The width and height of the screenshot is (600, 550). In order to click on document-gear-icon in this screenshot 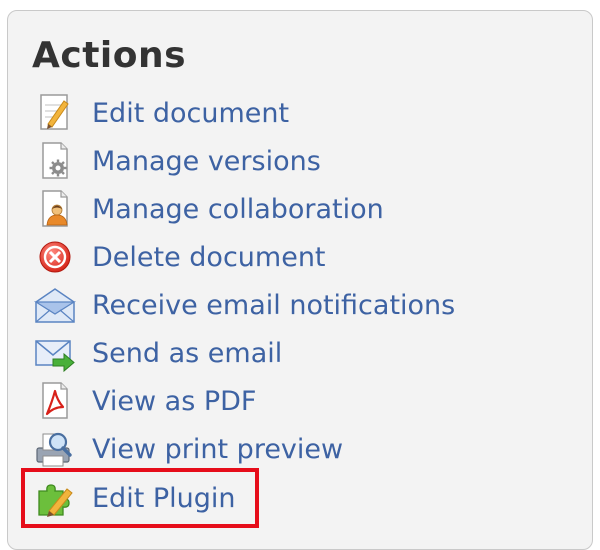, I will do `click(55, 161)`.